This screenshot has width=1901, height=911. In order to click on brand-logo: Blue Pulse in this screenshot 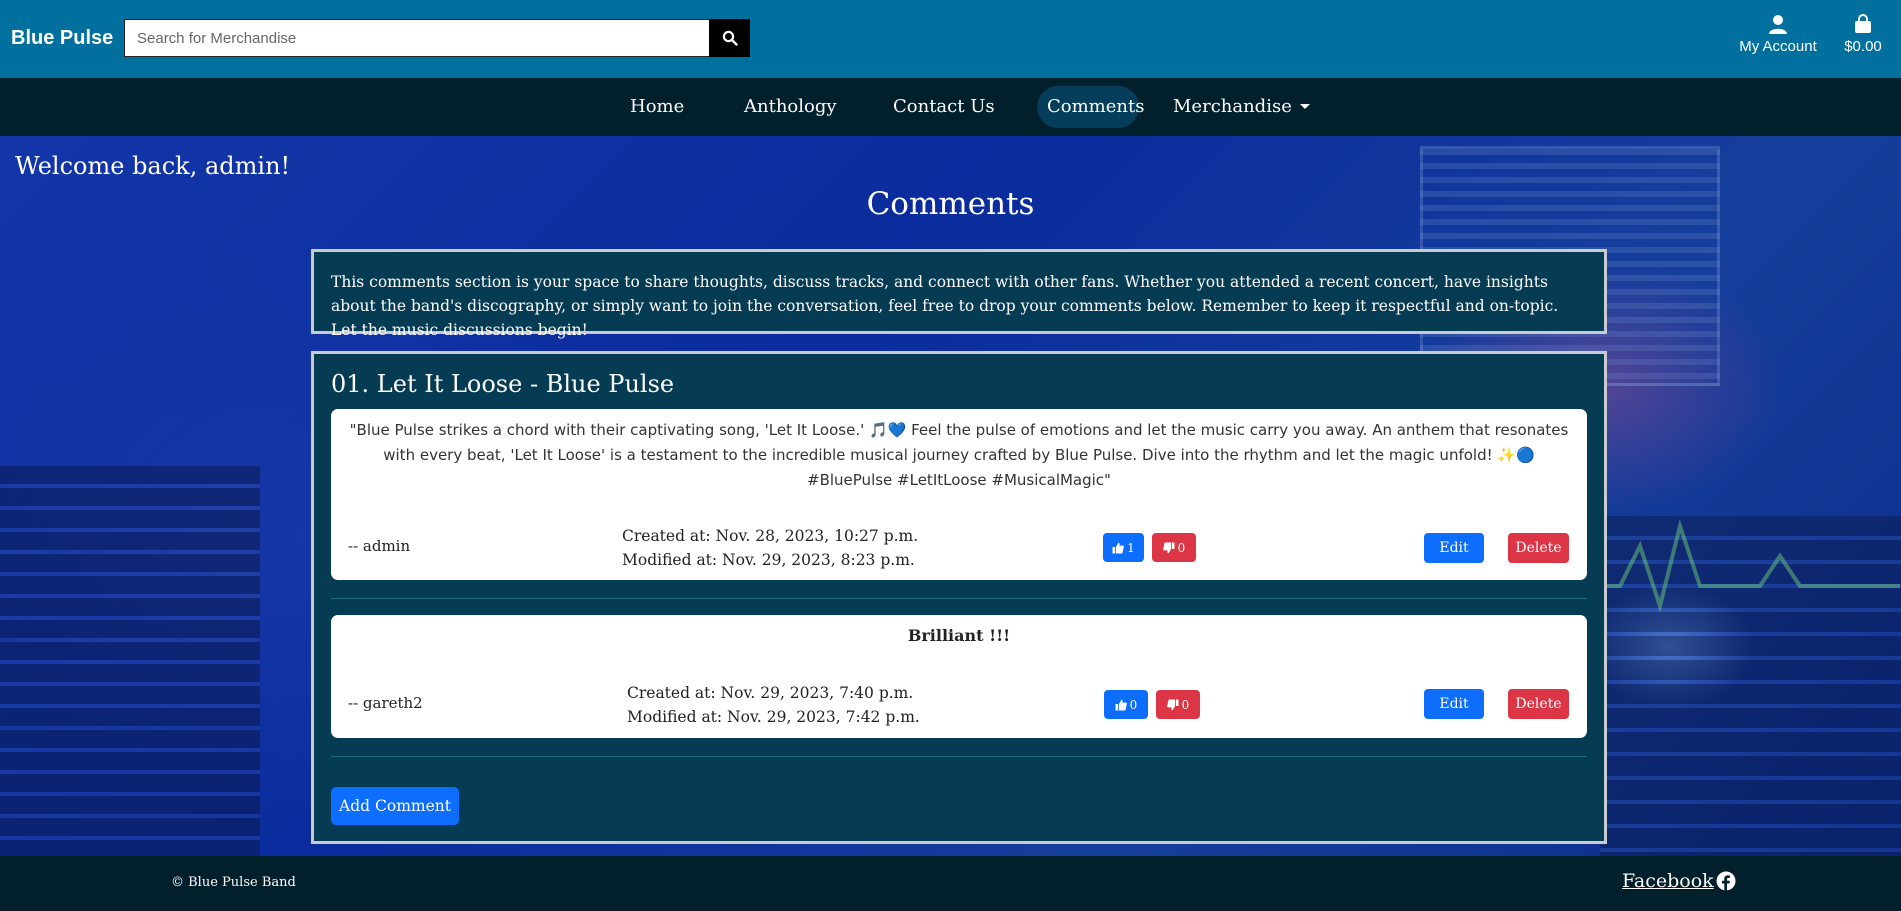, I will do `click(62, 38)`.